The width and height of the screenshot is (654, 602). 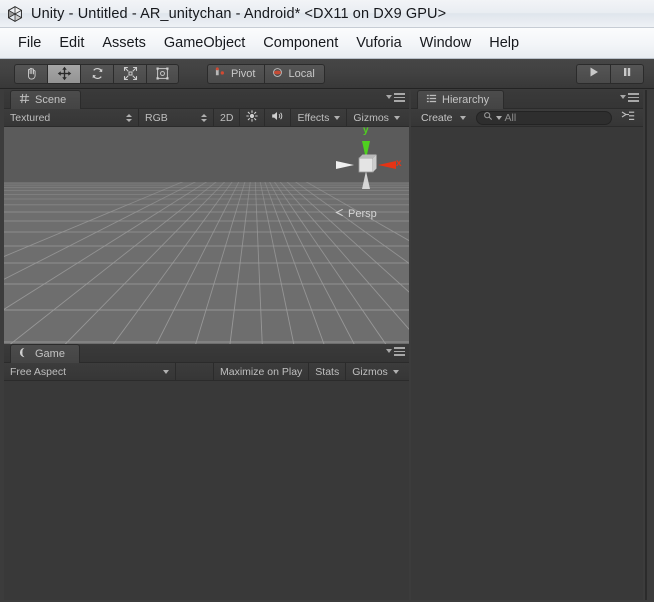 I want to click on hierarchy-tabrow: Hierarchy, so click(x=527, y=99).